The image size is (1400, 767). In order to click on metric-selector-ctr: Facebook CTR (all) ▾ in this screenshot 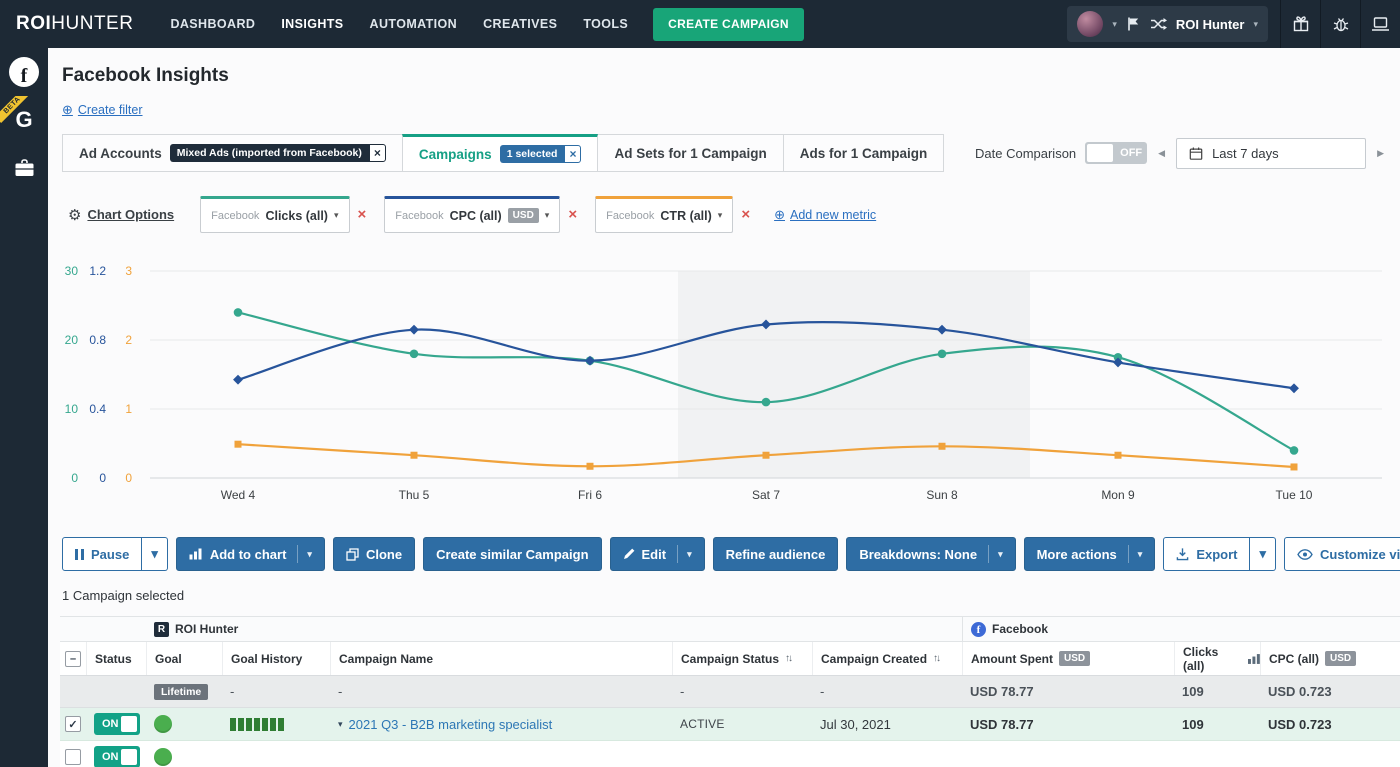, I will do `click(664, 214)`.